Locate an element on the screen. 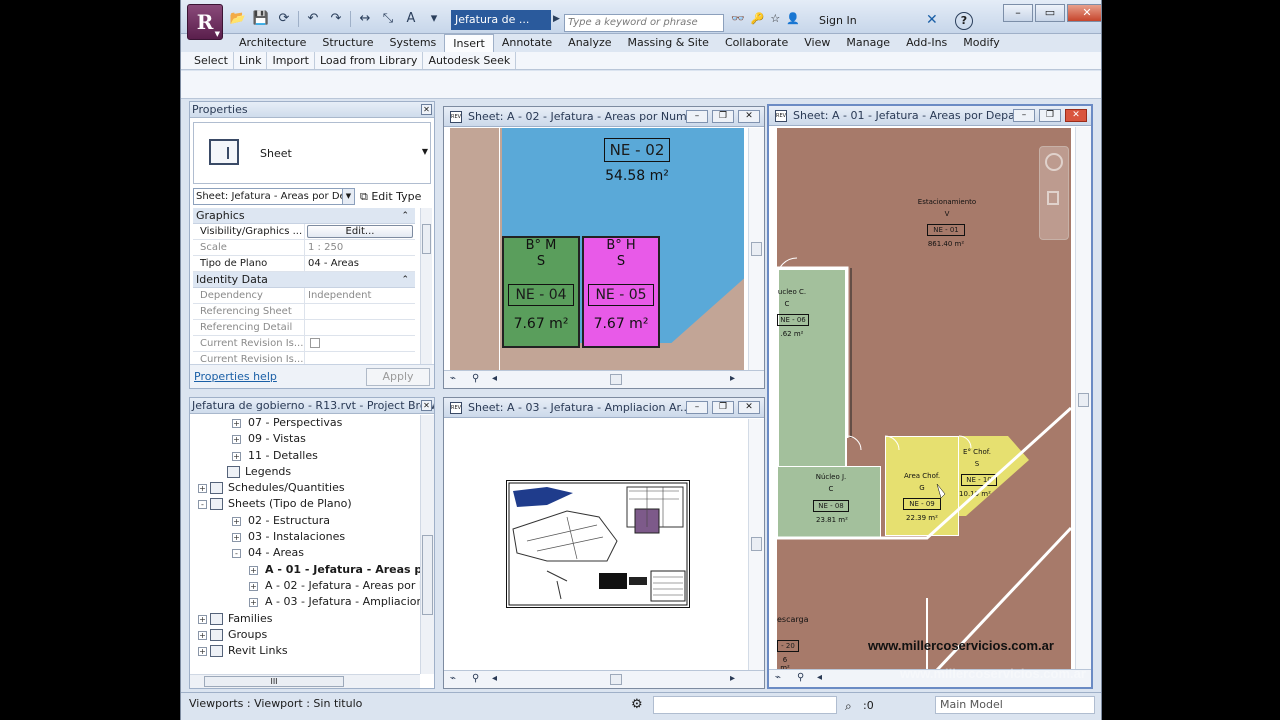 This screenshot has height=720, width=1280. worksets-icon: ⚙ is located at coordinates (637, 704).